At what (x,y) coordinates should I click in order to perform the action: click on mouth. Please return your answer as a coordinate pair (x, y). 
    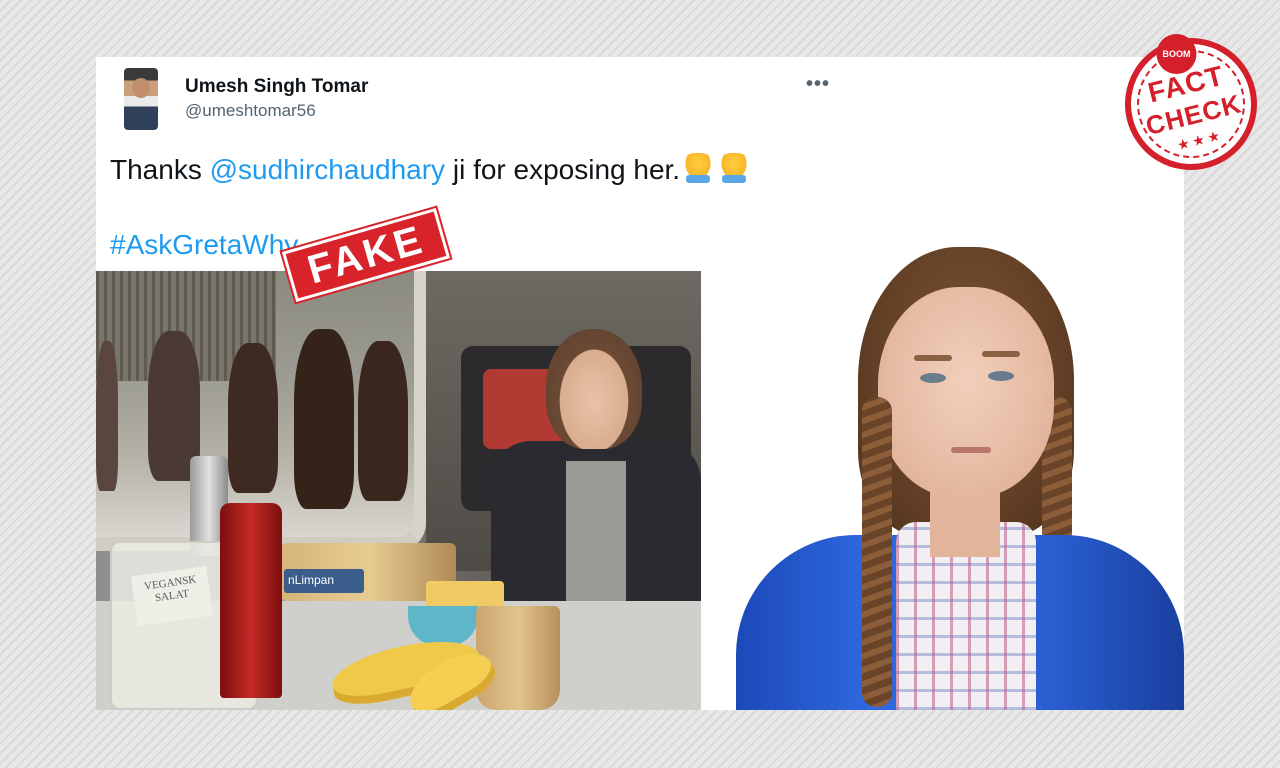
    Looking at the image, I should click on (971, 450).